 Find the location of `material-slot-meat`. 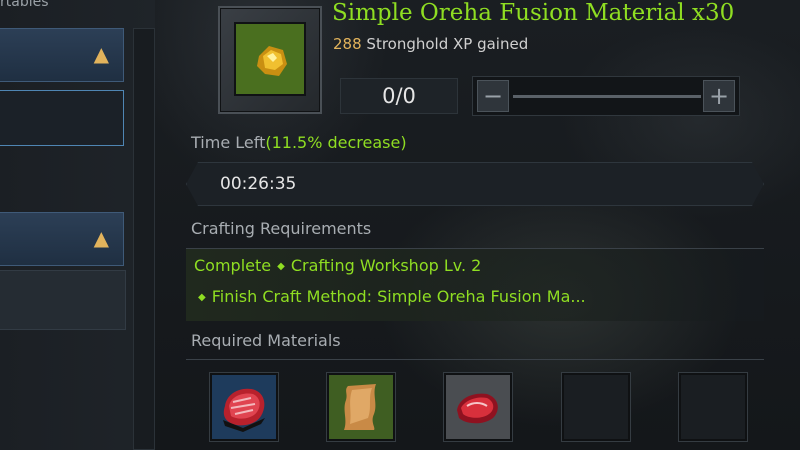

material-slot-meat is located at coordinates (244, 407).